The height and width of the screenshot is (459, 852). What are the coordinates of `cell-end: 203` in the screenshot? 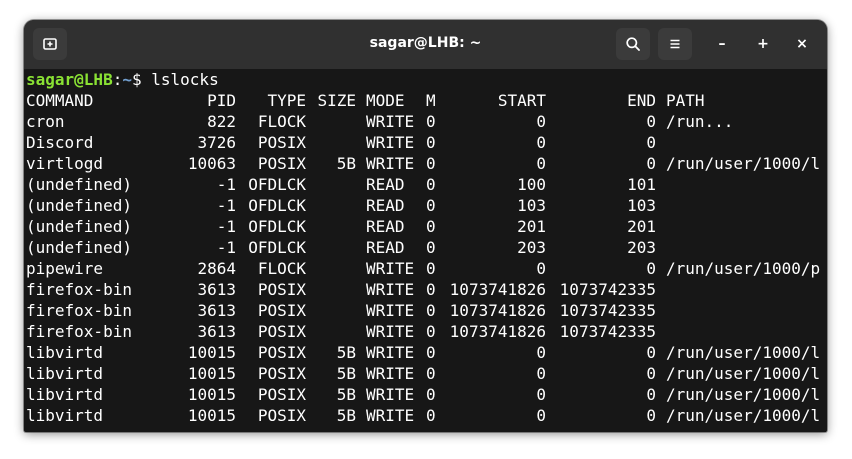 It's located at (641, 247).